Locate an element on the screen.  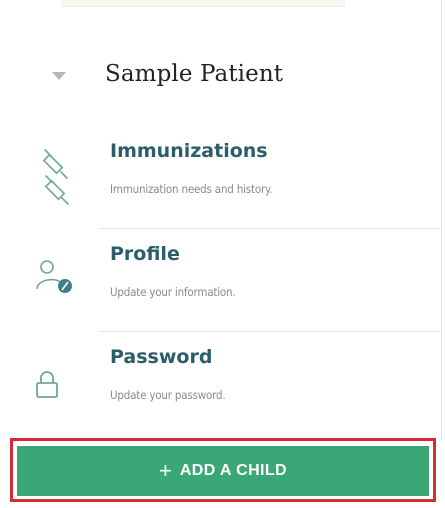
lock-icon is located at coordinates (47, 387).